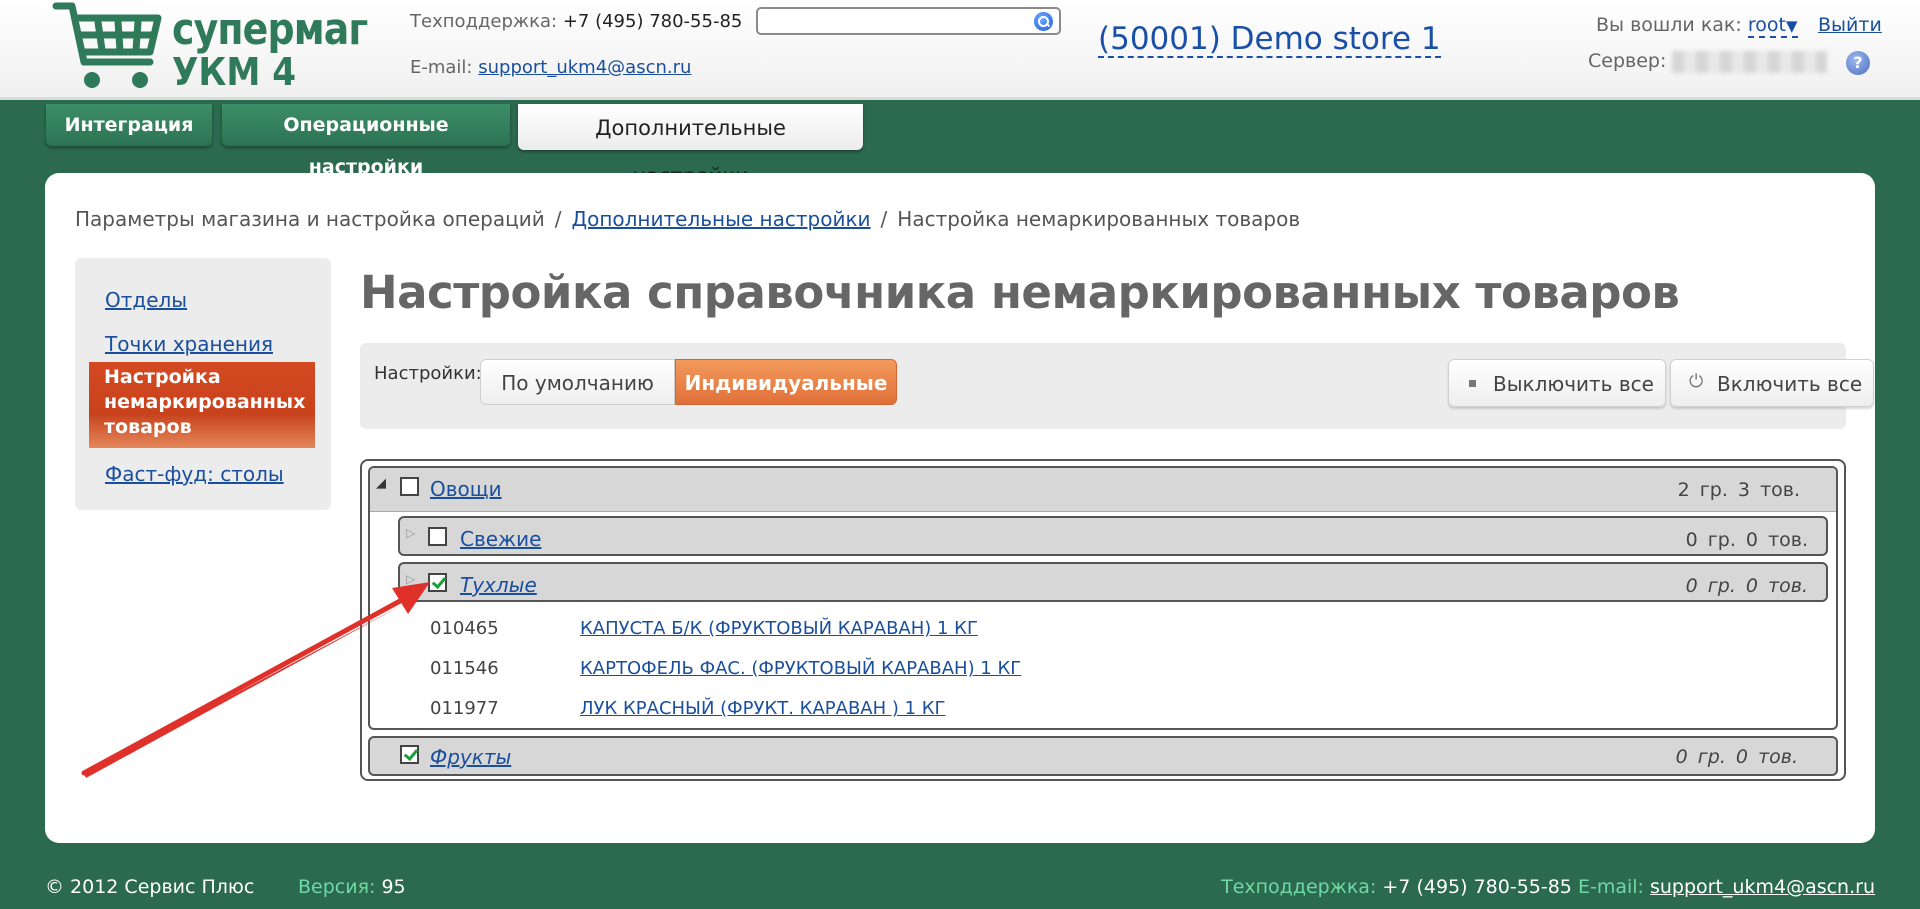 This screenshot has height=909, width=1920. Describe the element at coordinates (484, 21) in the screenshot. I see `support-label: Техподдержка:` at that location.